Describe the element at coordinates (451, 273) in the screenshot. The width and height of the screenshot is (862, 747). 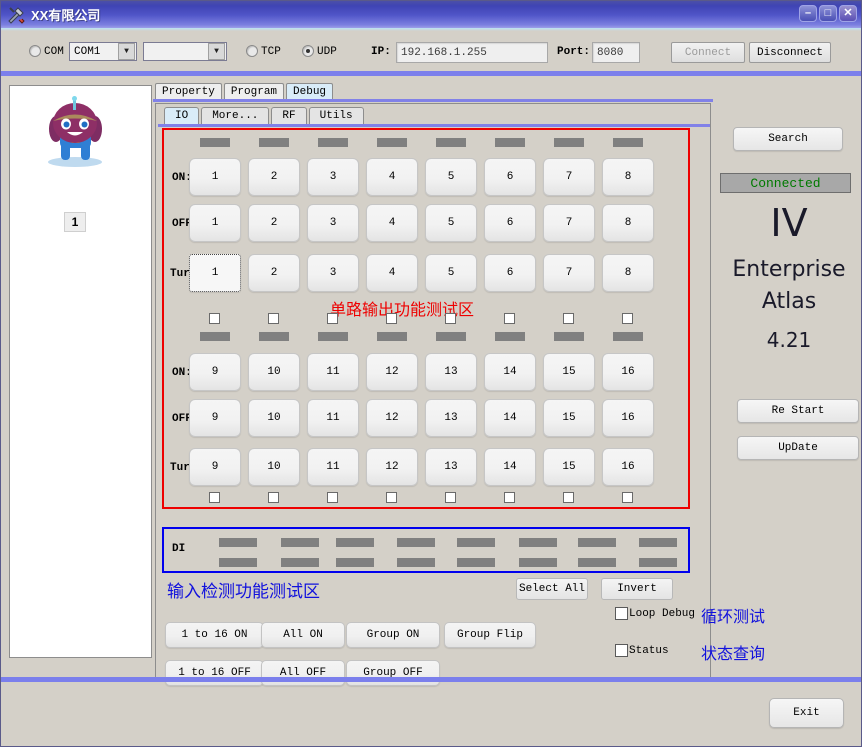
I see `turn-button-5: 5` at that location.